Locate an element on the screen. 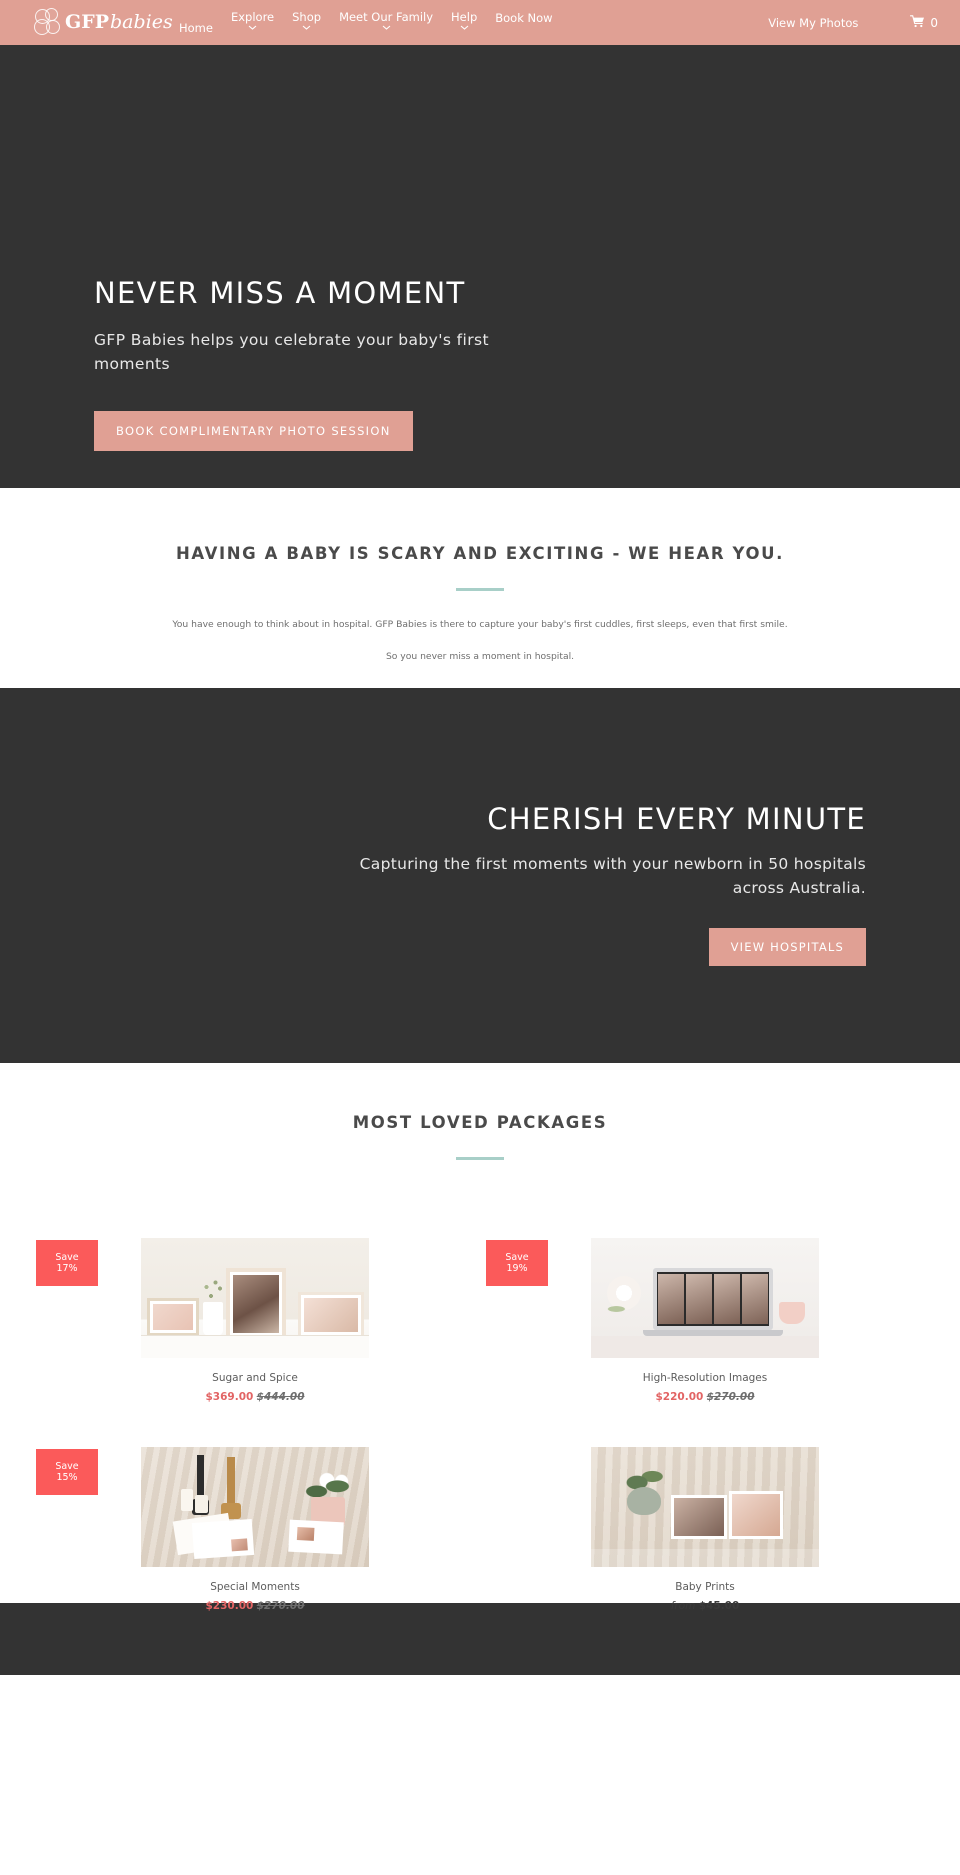 The image size is (960, 1875). packages-heading: MOST LOVED PACKAGES is located at coordinates (480, 1122).